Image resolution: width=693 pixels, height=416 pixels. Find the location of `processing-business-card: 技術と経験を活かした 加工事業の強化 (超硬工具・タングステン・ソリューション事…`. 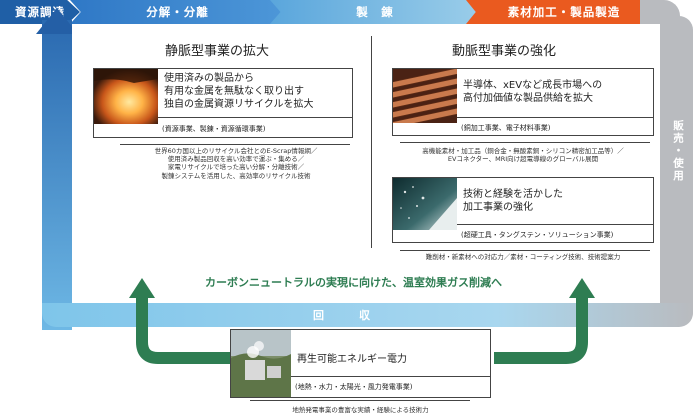

processing-business-card: 技術と経験を活かした 加工事業の強化 (超硬工具・タングステン・ソリューション事… is located at coordinates (523, 210).